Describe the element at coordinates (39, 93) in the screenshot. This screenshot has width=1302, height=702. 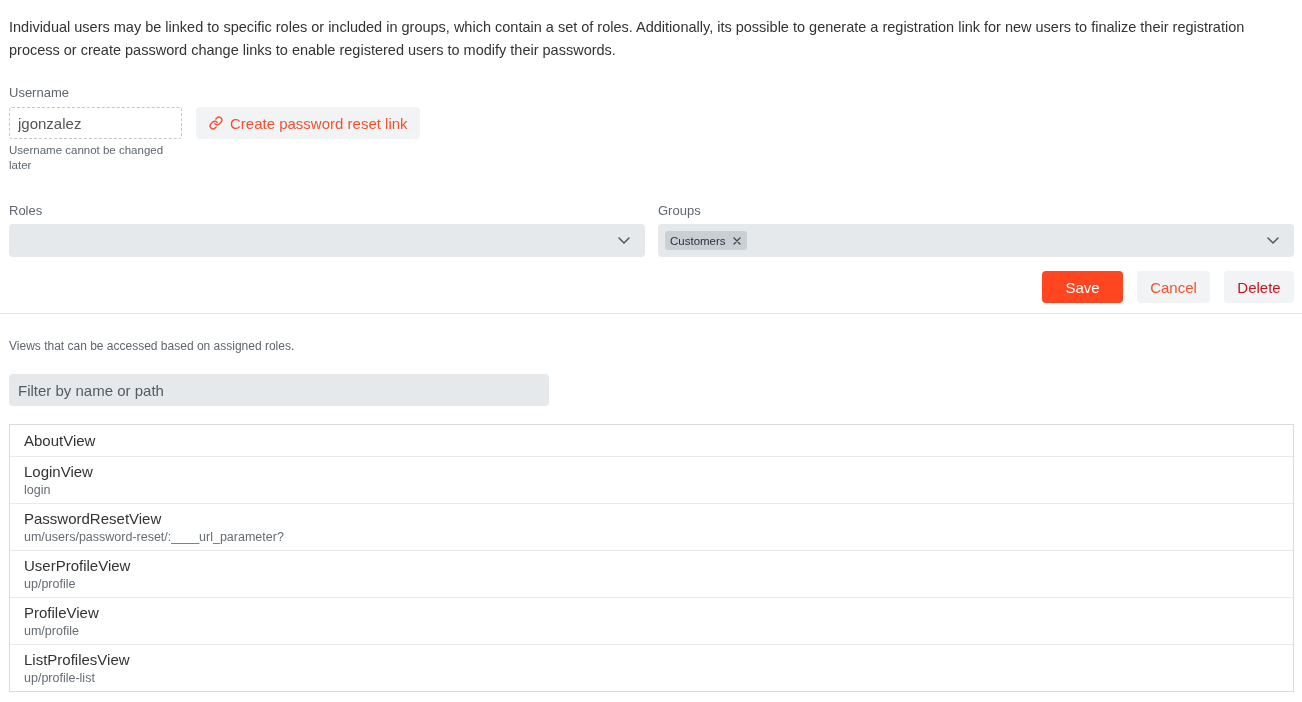
I see `username-label: Username` at that location.